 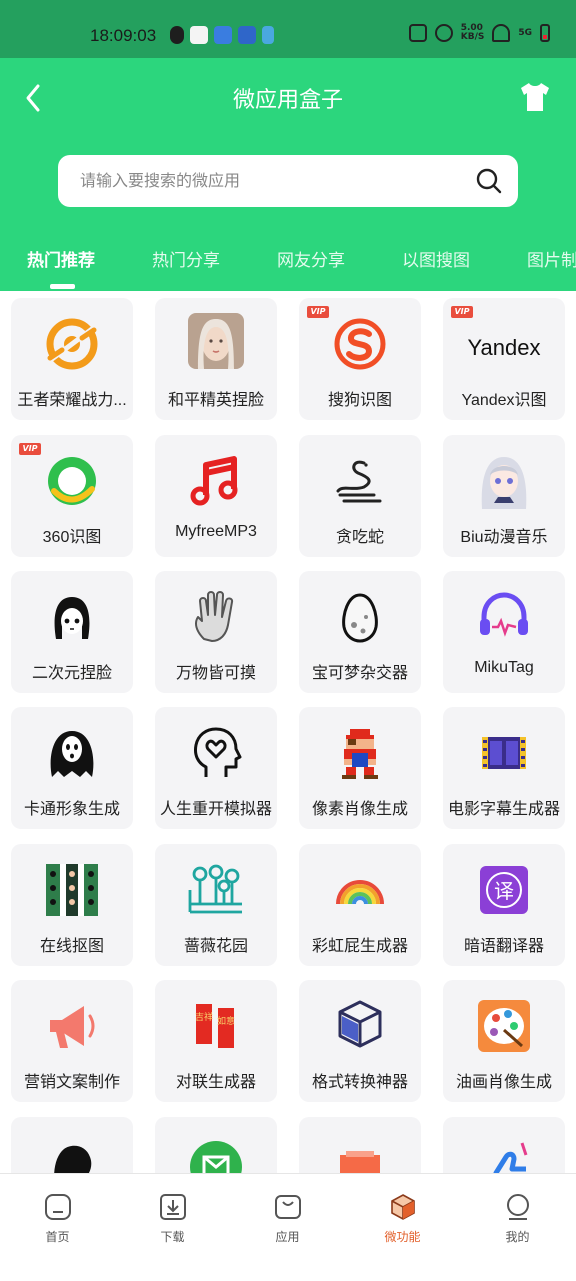 What do you see at coordinates (503, 1082) in the screenshot?
I see `app-label: 油画肖像生成` at bounding box center [503, 1082].